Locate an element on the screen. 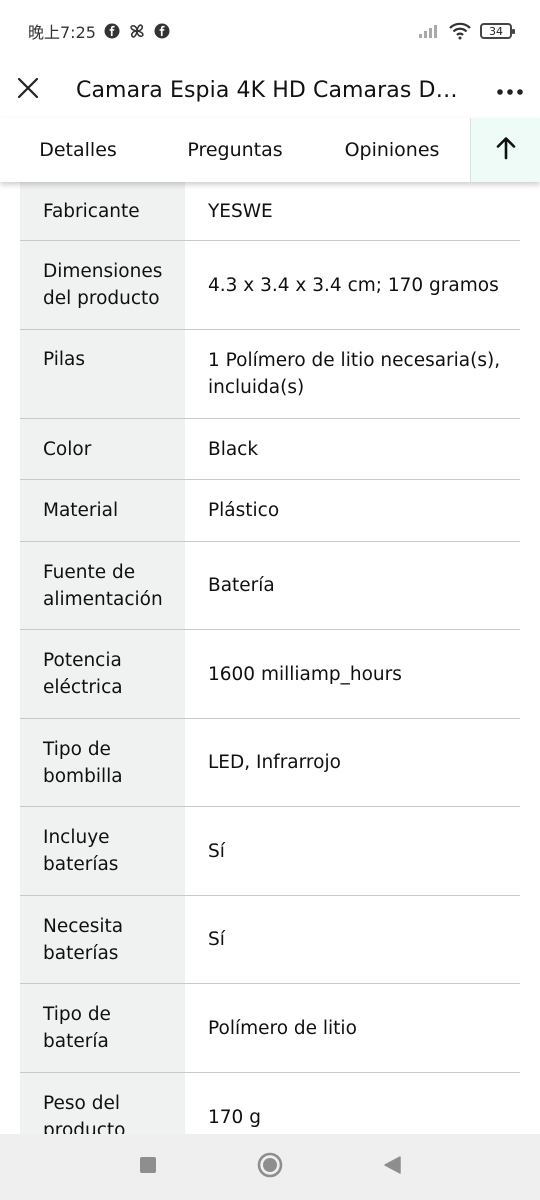  system-nav-bar is located at coordinates (270, 1167).